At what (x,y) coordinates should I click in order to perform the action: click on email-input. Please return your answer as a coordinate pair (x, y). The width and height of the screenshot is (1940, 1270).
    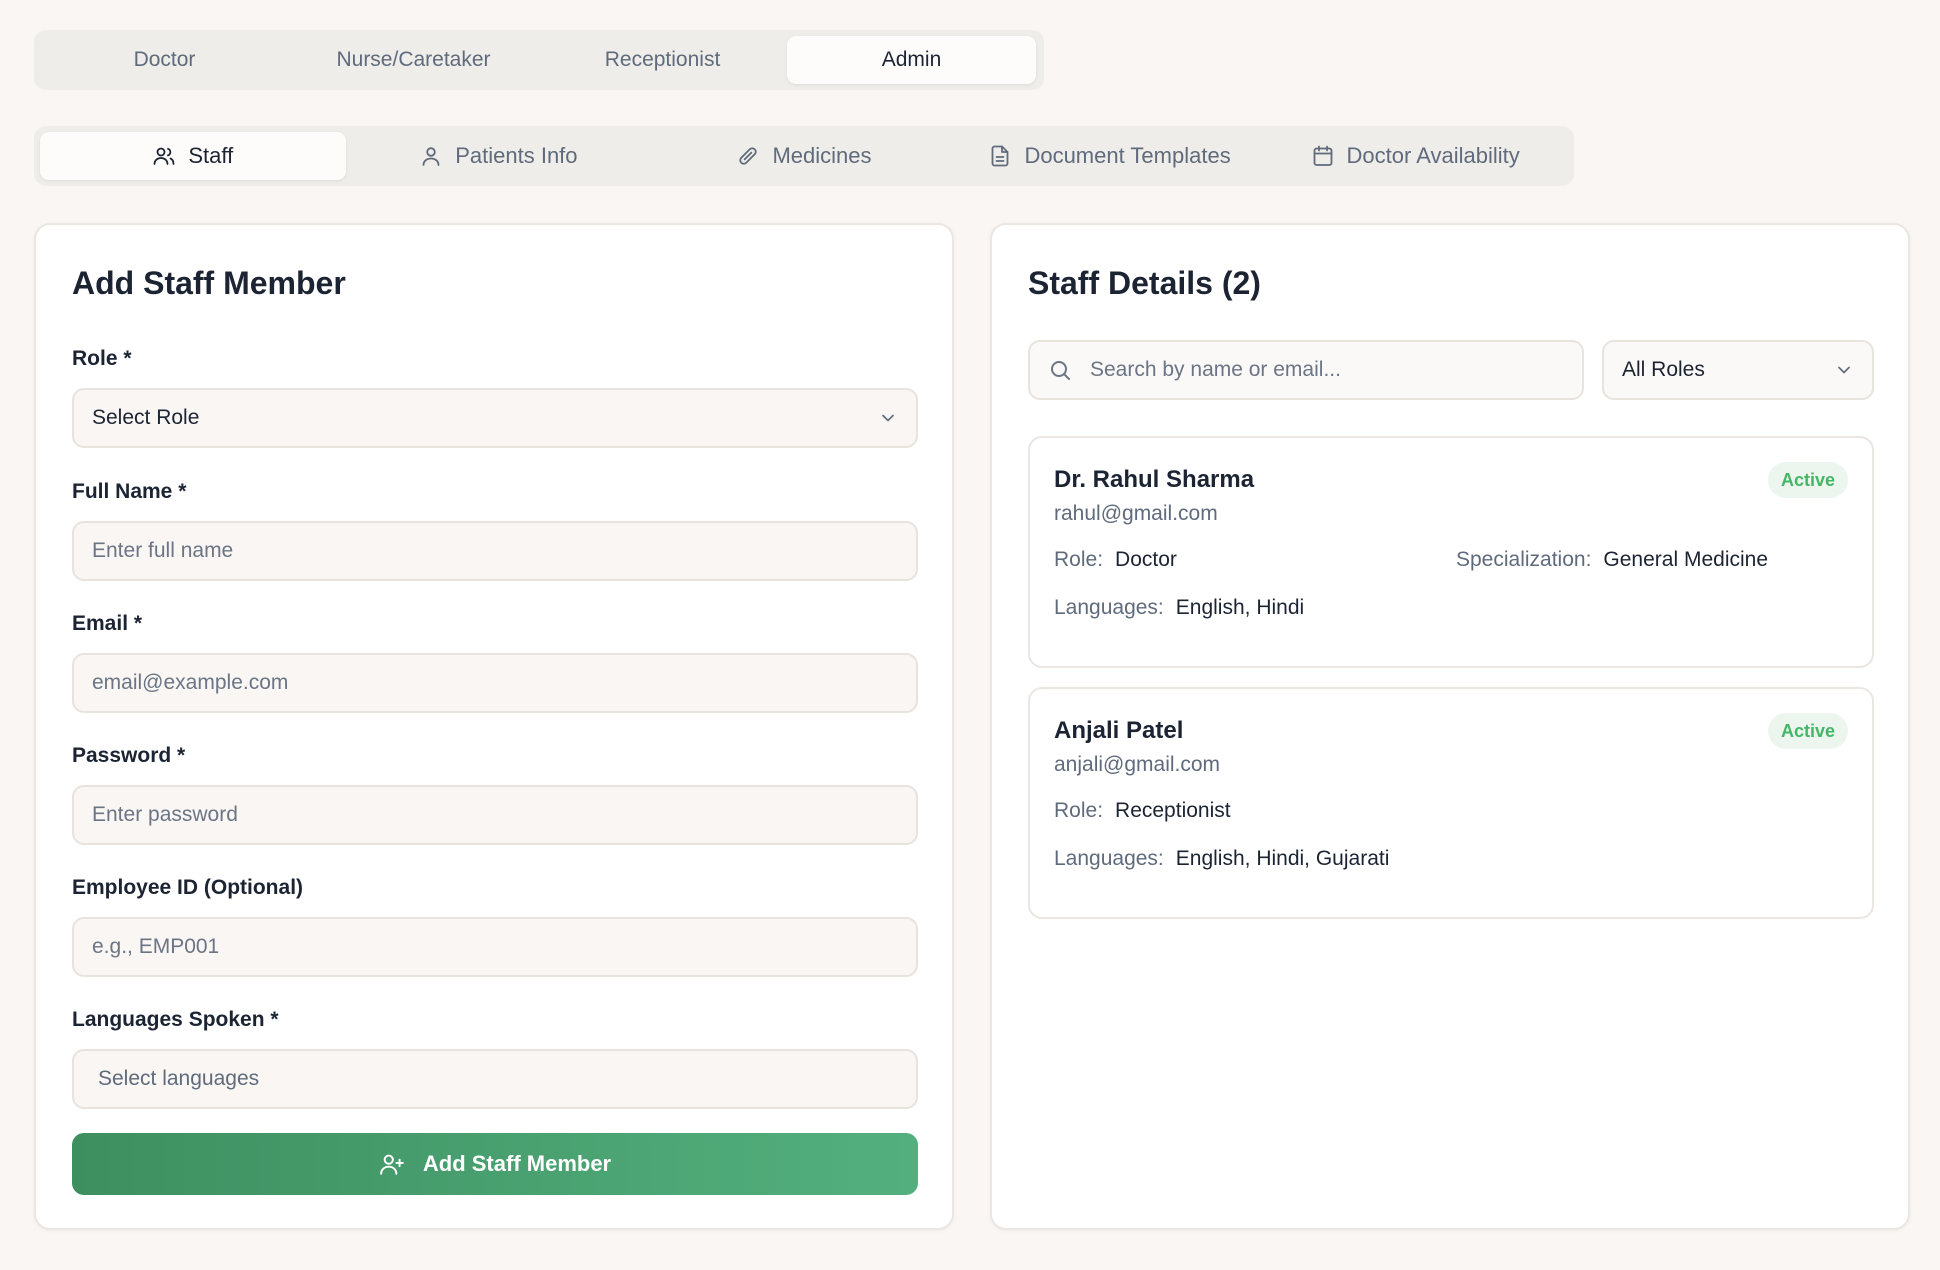
    Looking at the image, I should click on (495, 683).